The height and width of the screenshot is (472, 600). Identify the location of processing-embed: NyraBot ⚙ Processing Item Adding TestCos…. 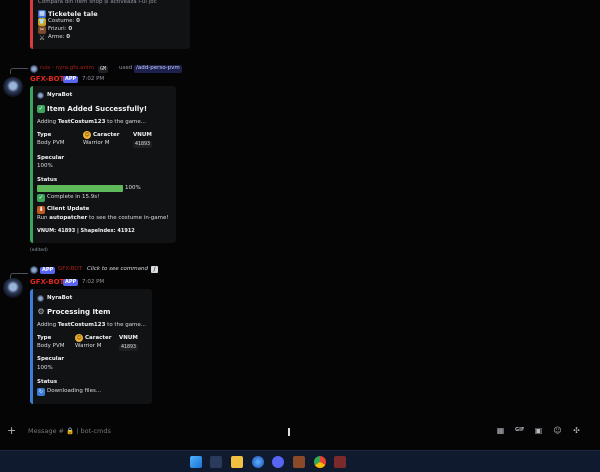
(91, 346).